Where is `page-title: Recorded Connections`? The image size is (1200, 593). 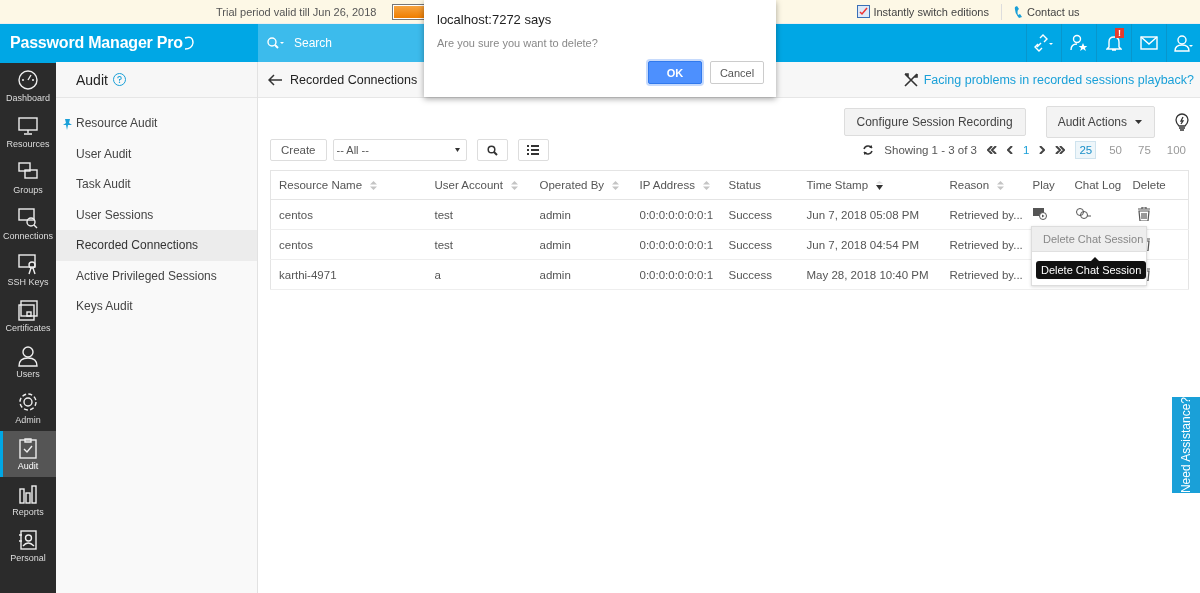 page-title: Recorded Connections is located at coordinates (354, 79).